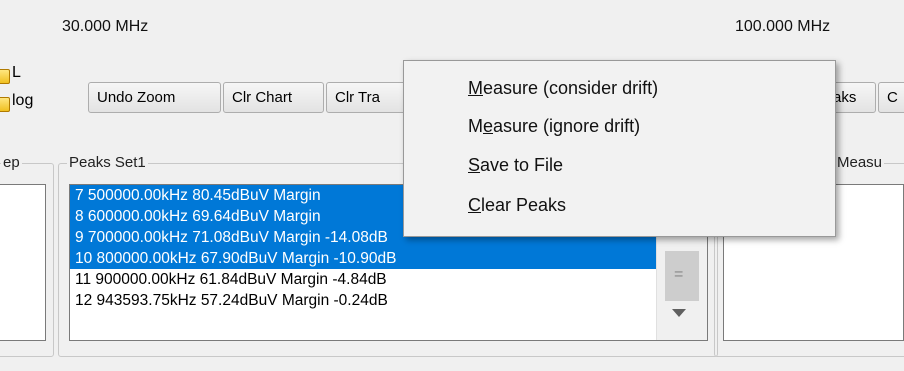  What do you see at coordinates (860, 162) in the screenshot?
I see `measure-group-title: Measu` at bounding box center [860, 162].